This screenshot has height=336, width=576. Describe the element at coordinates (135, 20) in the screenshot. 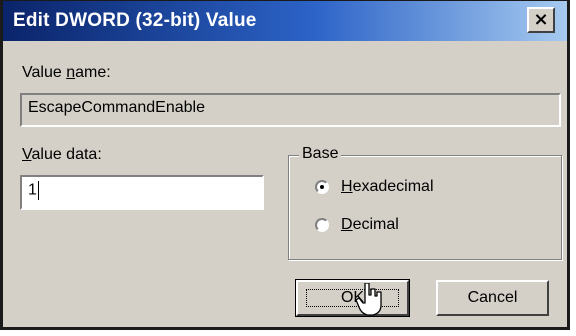

I see `dialog-title: Edit DWORD (32-bit) Value` at that location.